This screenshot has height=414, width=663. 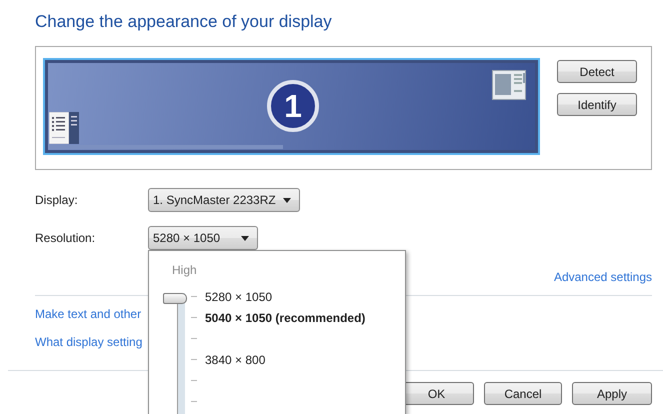 I want to click on slider-track, so click(x=175, y=353).